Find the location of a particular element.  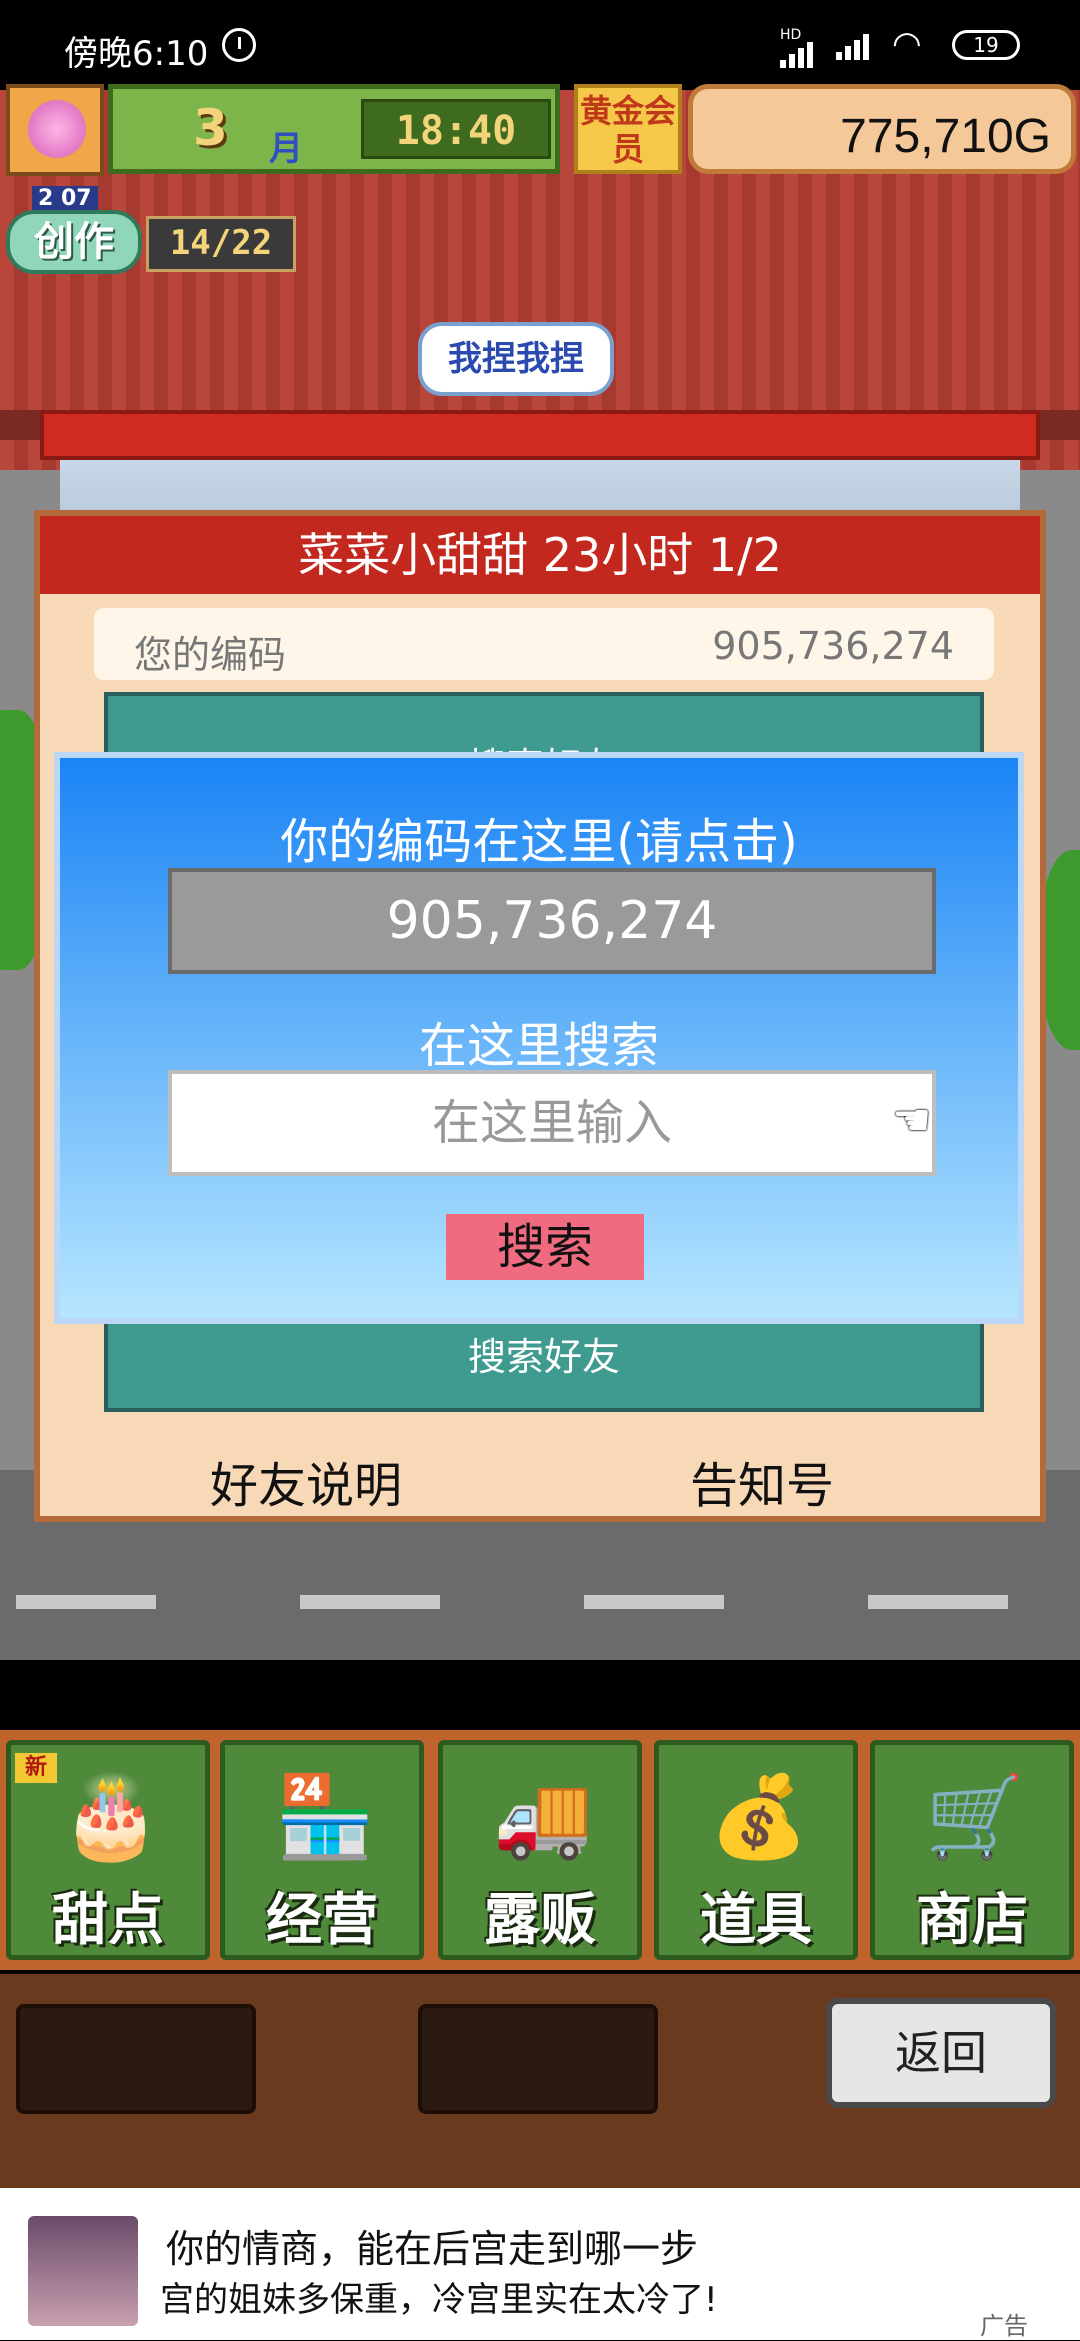

main-menu: 新 🎂 甜点 🏪 经营 🚚 露贩 💰 道具 🛒 商店 is located at coordinates (540, 1850).